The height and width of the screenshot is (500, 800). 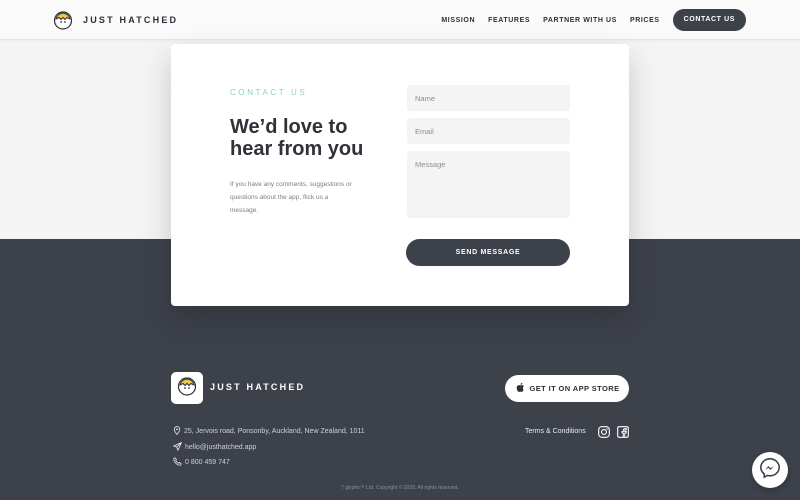 What do you see at coordinates (179, 447) in the screenshot?
I see `send-icon` at bounding box center [179, 447].